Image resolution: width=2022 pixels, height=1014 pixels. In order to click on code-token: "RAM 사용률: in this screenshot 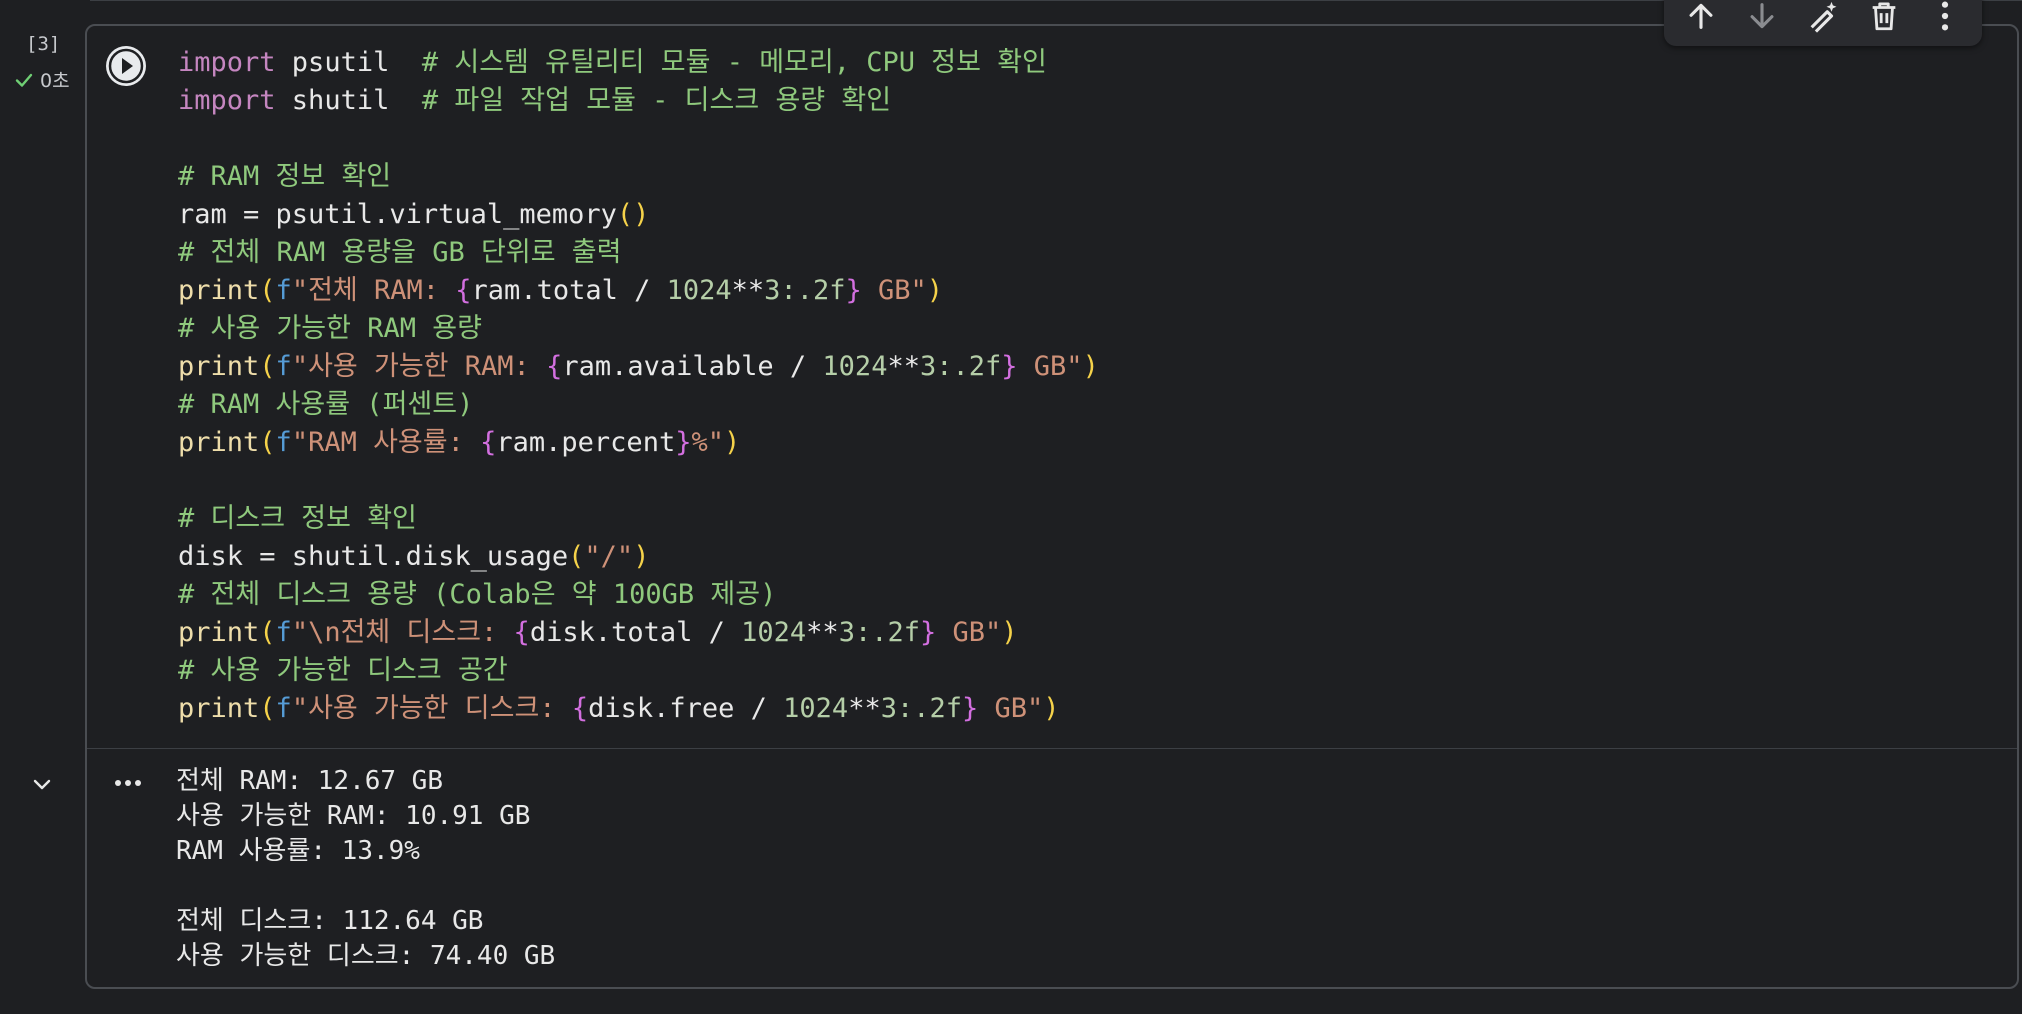, I will do `click(386, 442)`.